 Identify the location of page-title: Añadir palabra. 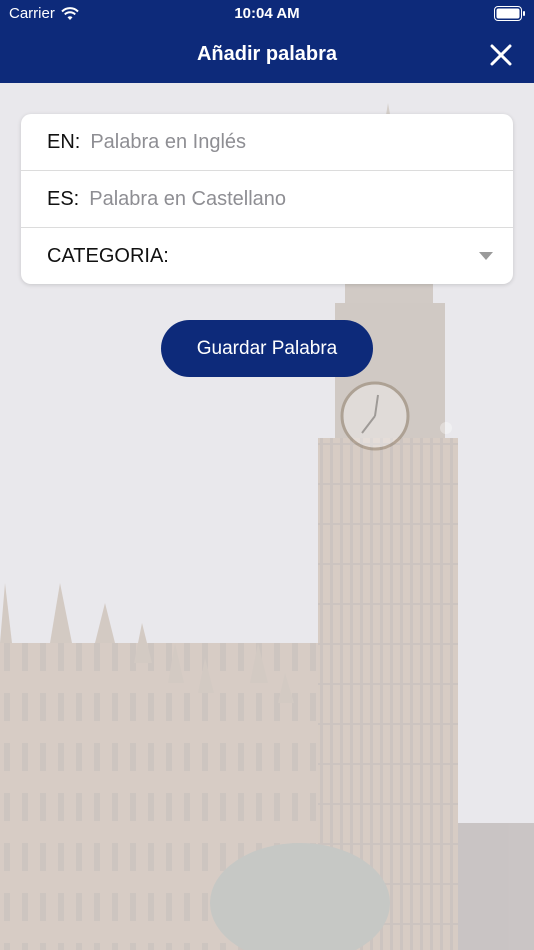
(267, 54).